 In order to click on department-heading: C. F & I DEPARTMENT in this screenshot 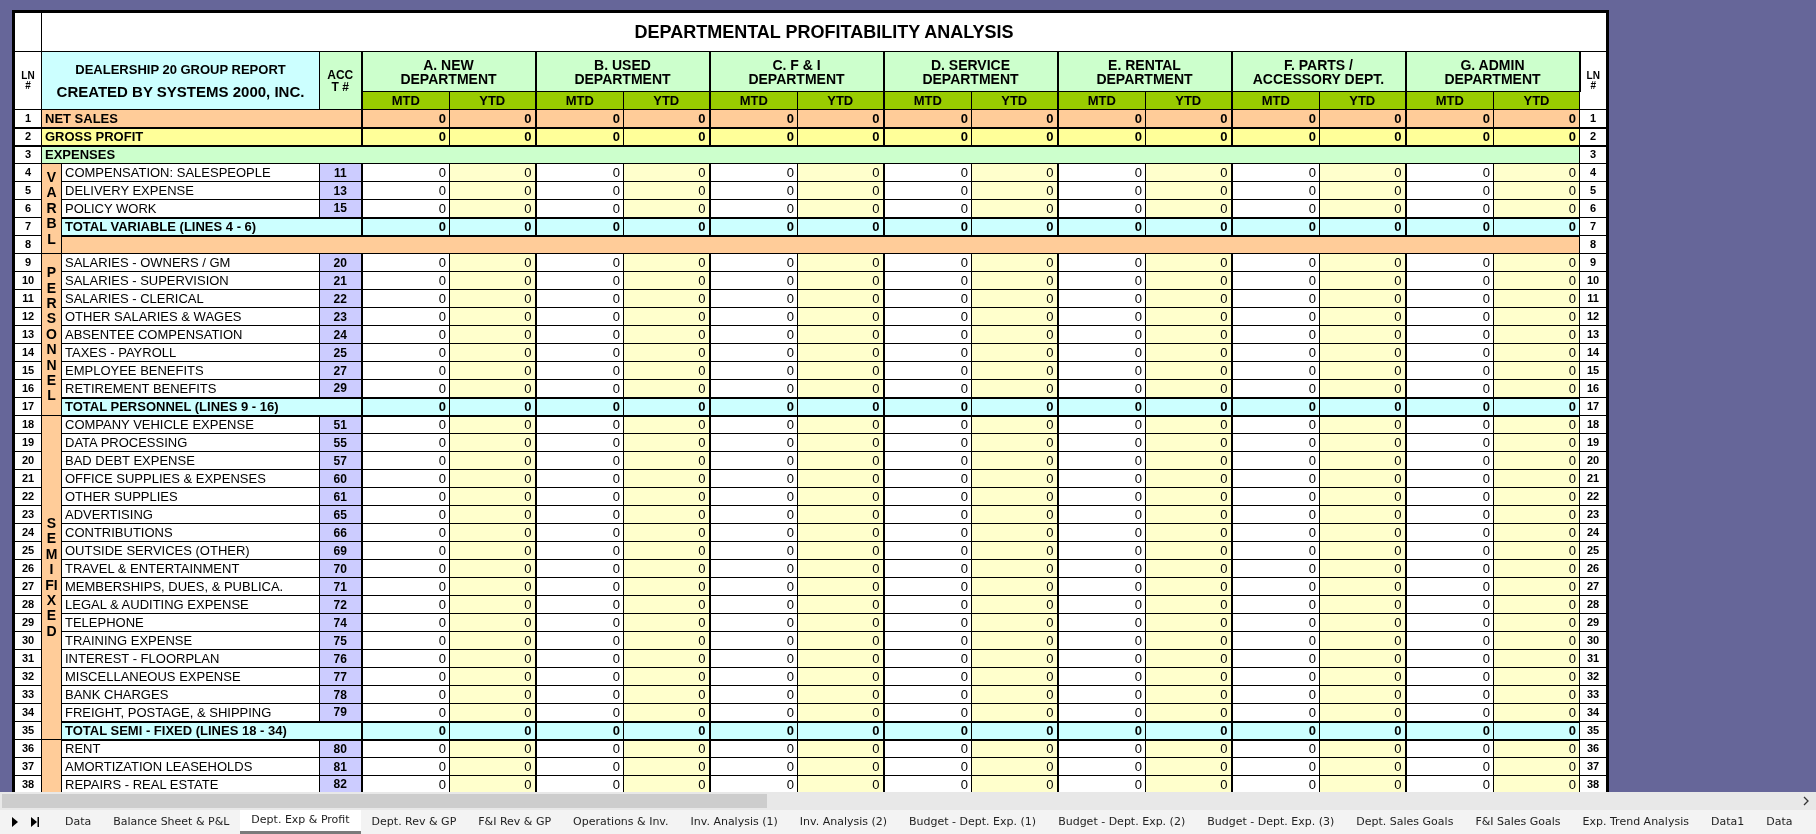, I will do `click(796, 71)`.